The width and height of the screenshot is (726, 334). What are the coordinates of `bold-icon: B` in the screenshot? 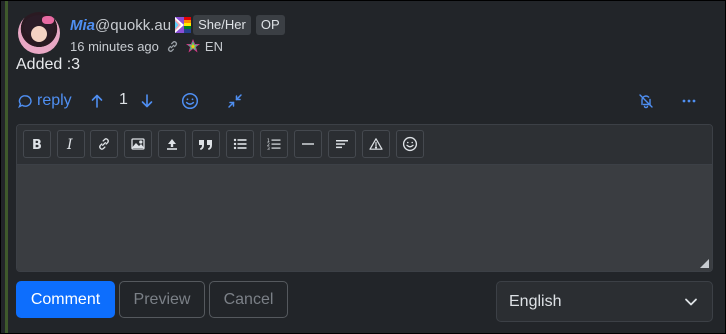 It's located at (37, 144).